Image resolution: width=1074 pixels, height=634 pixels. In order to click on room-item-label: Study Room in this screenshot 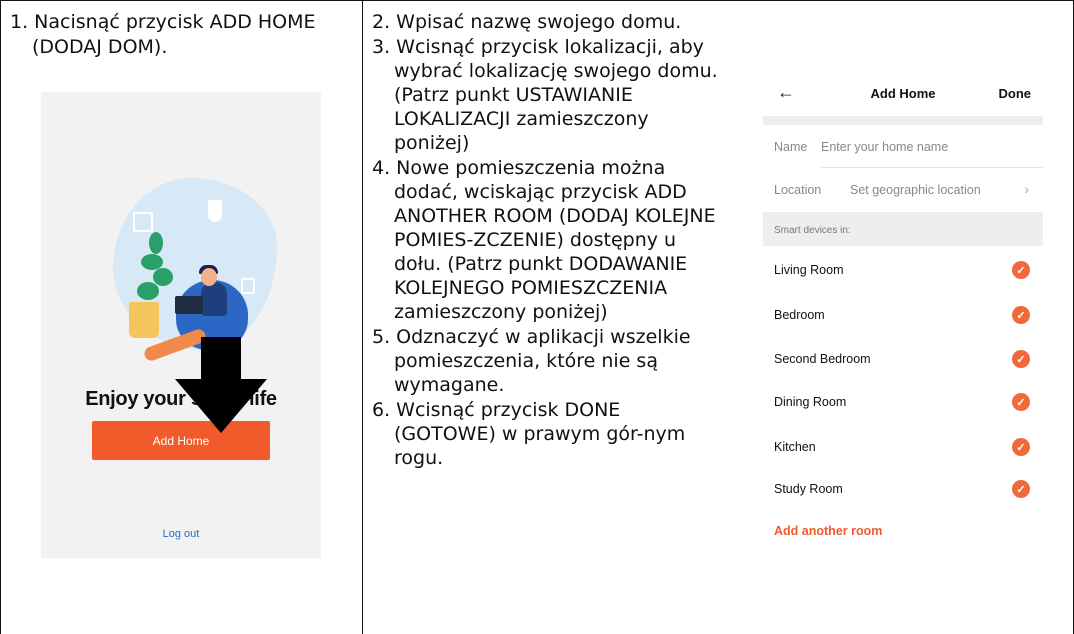, I will do `click(808, 489)`.